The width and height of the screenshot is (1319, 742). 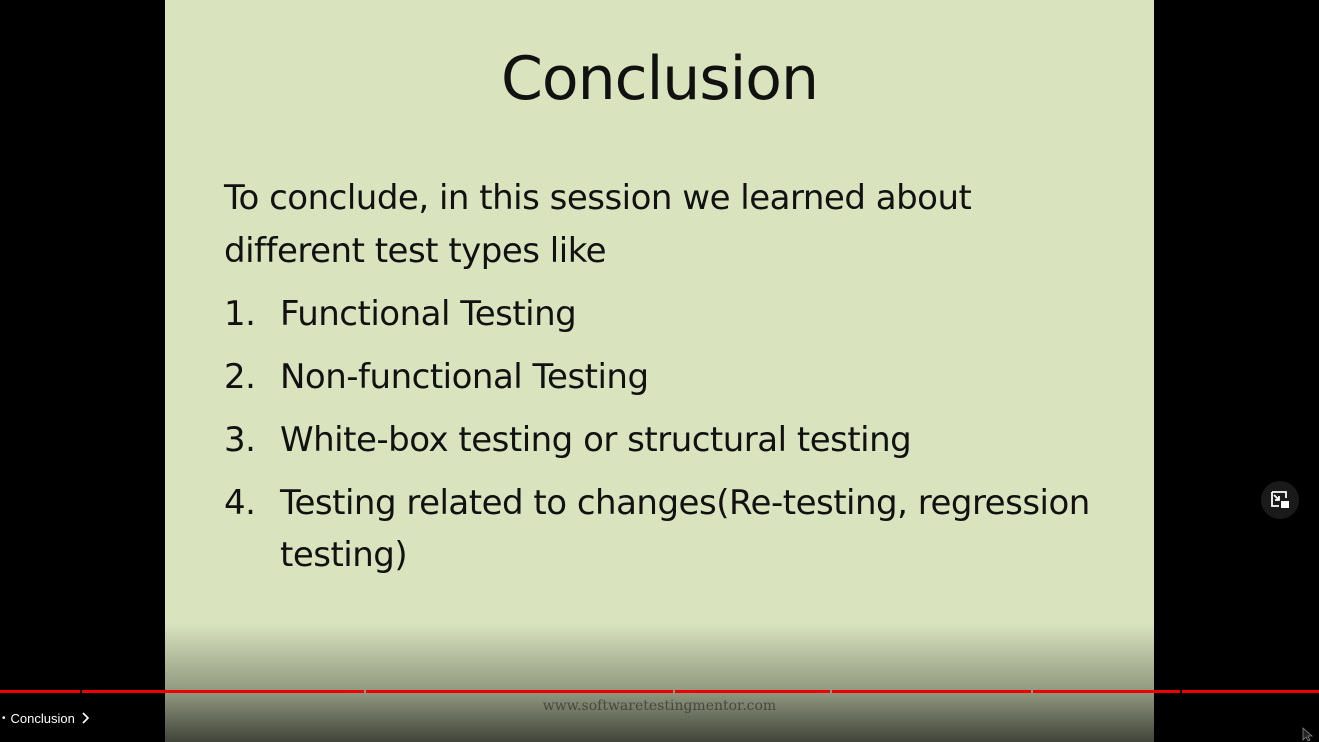 I want to click on miniplayer-icon, so click(x=1280, y=499).